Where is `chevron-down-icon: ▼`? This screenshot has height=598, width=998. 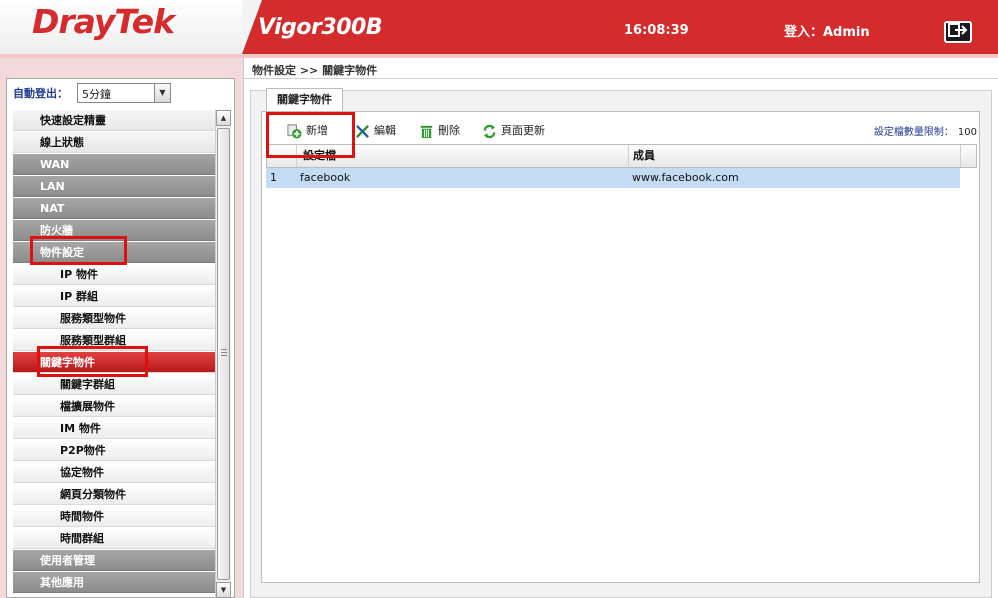
chevron-down-icon: ▼ is located at coordinates (162, 93).